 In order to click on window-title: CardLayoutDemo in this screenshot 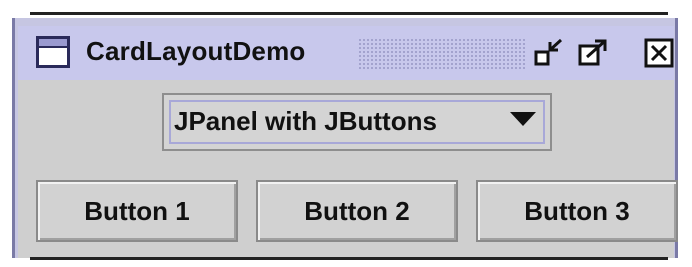, I will do `click(196, 51)`.